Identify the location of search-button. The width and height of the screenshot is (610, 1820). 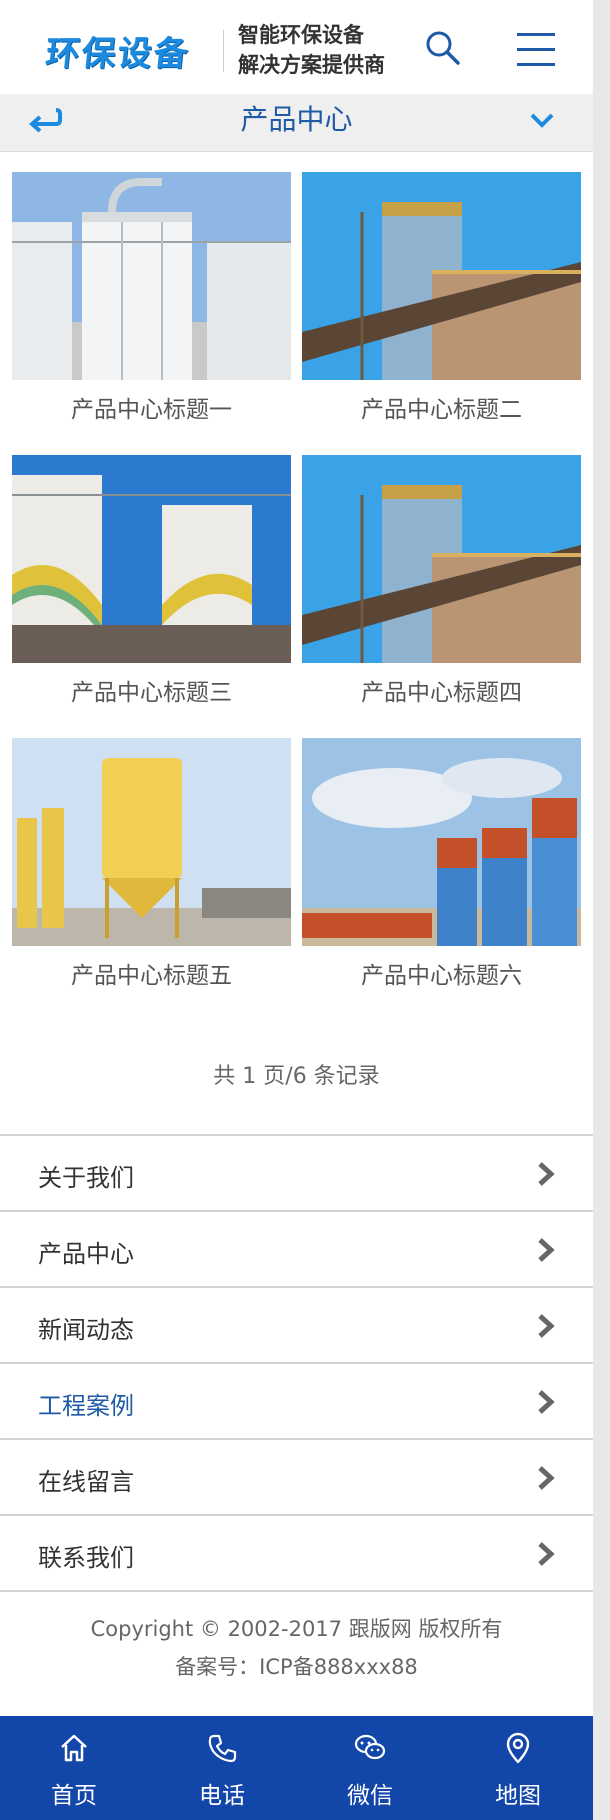
(443, 48).